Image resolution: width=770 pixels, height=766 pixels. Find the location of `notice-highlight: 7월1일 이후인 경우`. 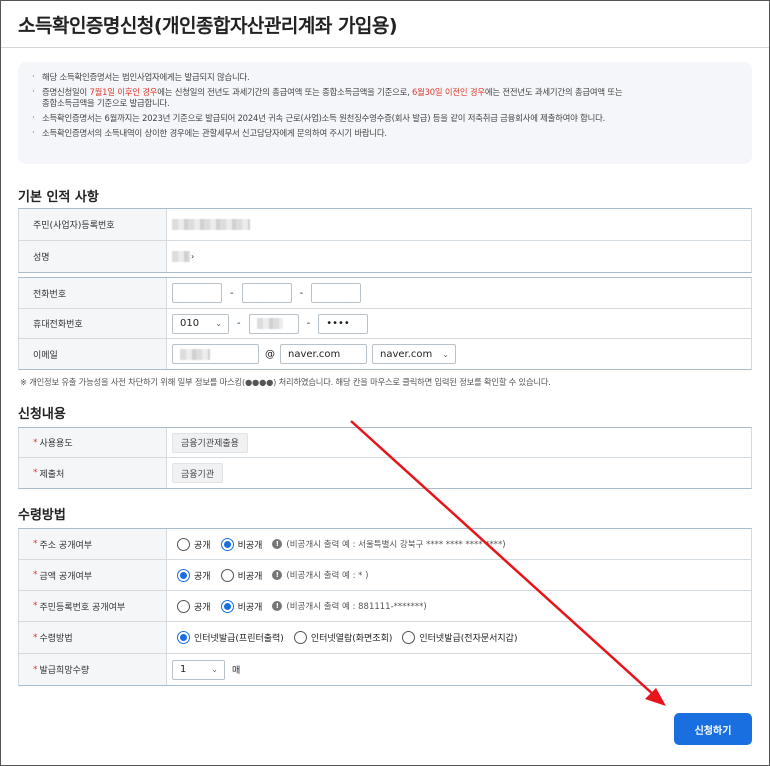

notice-highlight: 7월1일 이후인 경우 is located at coordinates (123, 92).